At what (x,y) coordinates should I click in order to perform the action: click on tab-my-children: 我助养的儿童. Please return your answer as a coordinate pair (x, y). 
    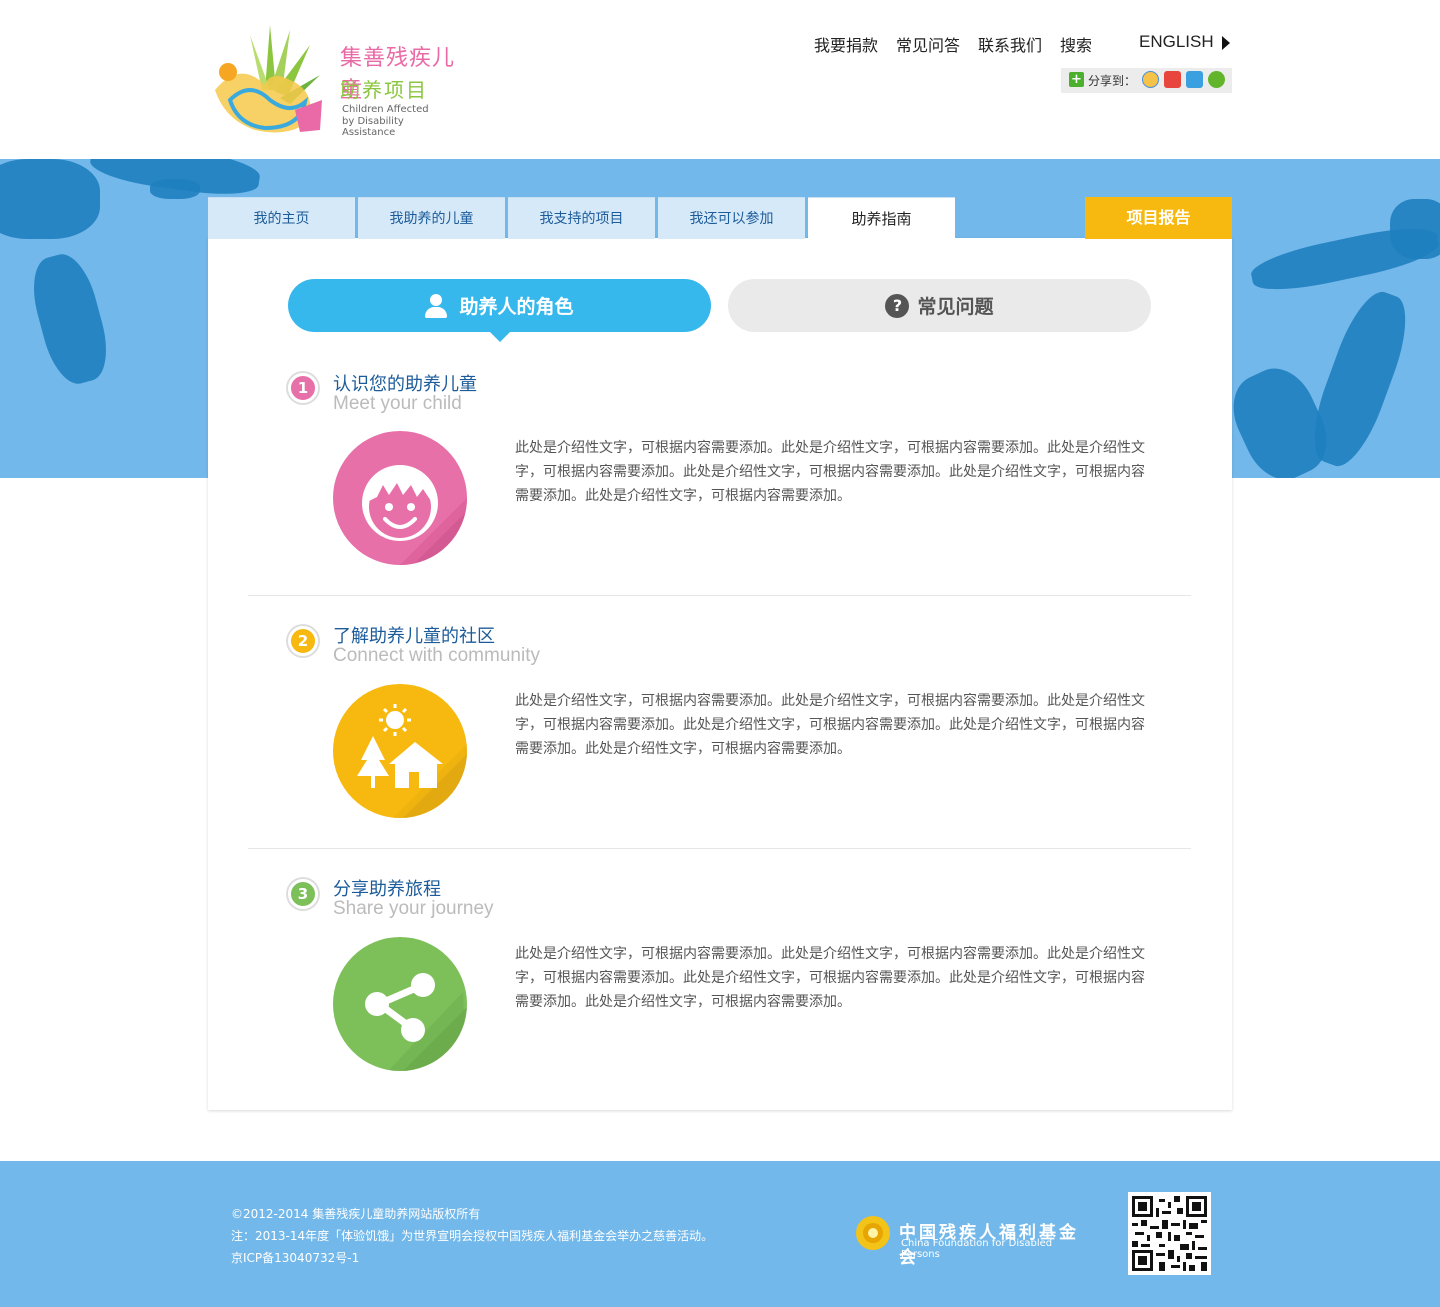
    Looking at the image, I should click on (431, 218).